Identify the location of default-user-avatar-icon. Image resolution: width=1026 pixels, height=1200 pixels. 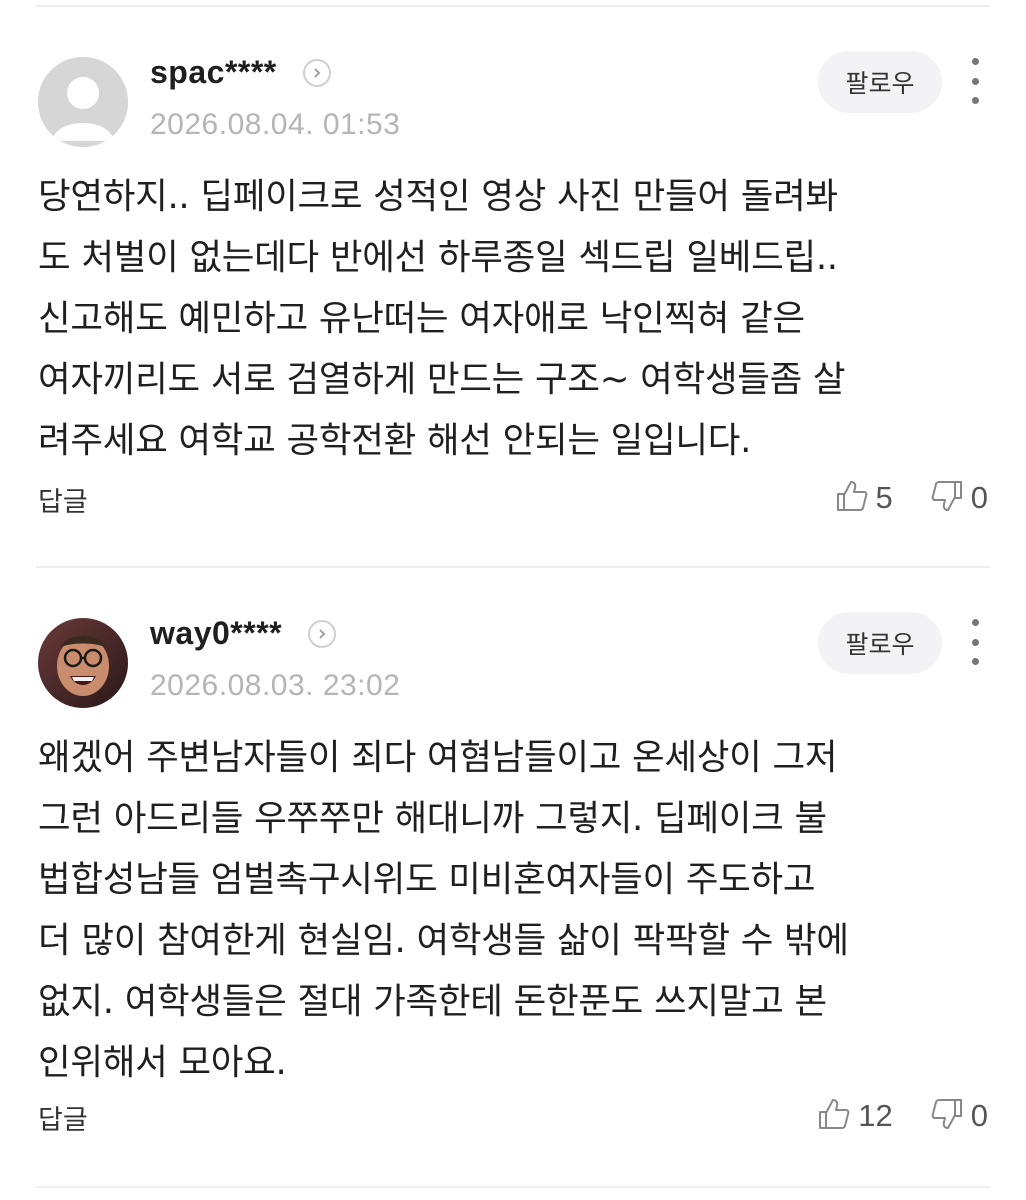
(83, 102).